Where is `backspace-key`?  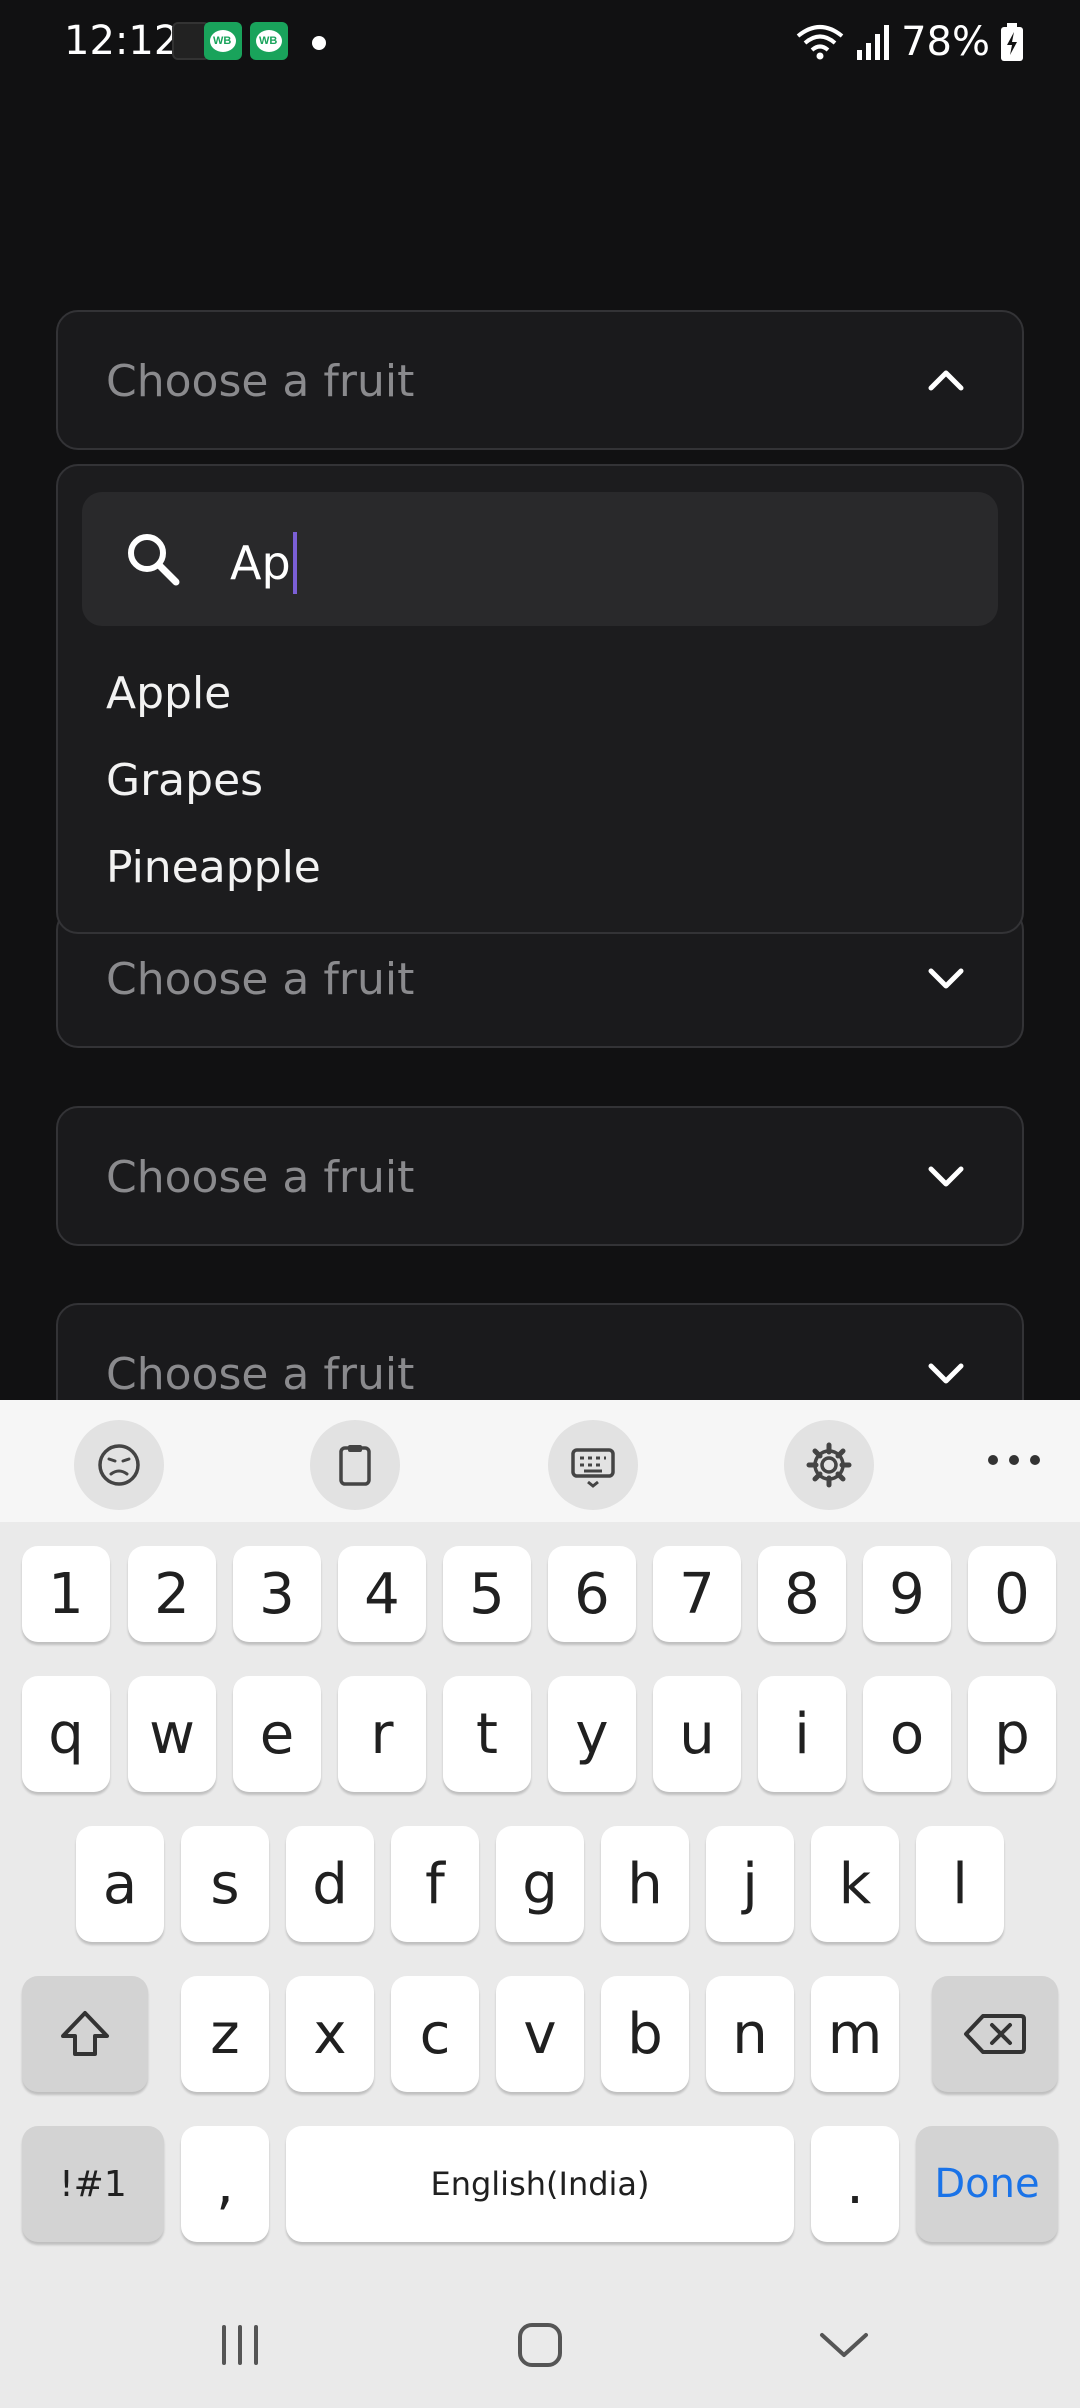
backspace-key is located at coordinates (995, 2034).